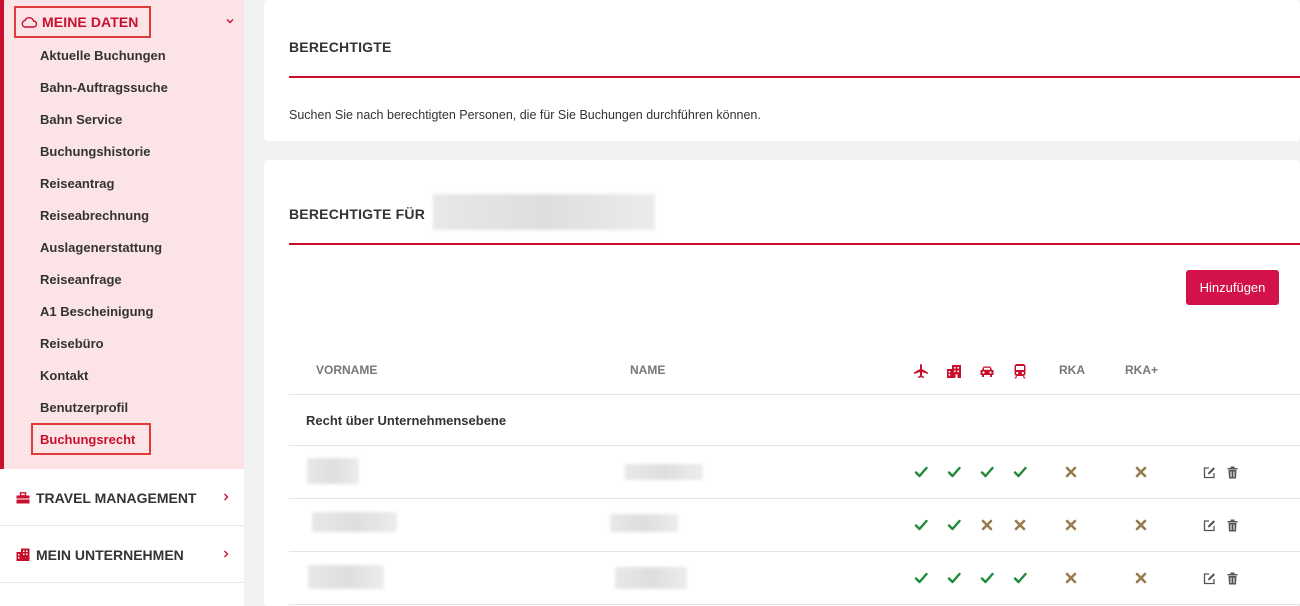  Describe the element at coordinates (1232, 287) in the screenshot. I see `add-button: Hinzufügen` at that location.